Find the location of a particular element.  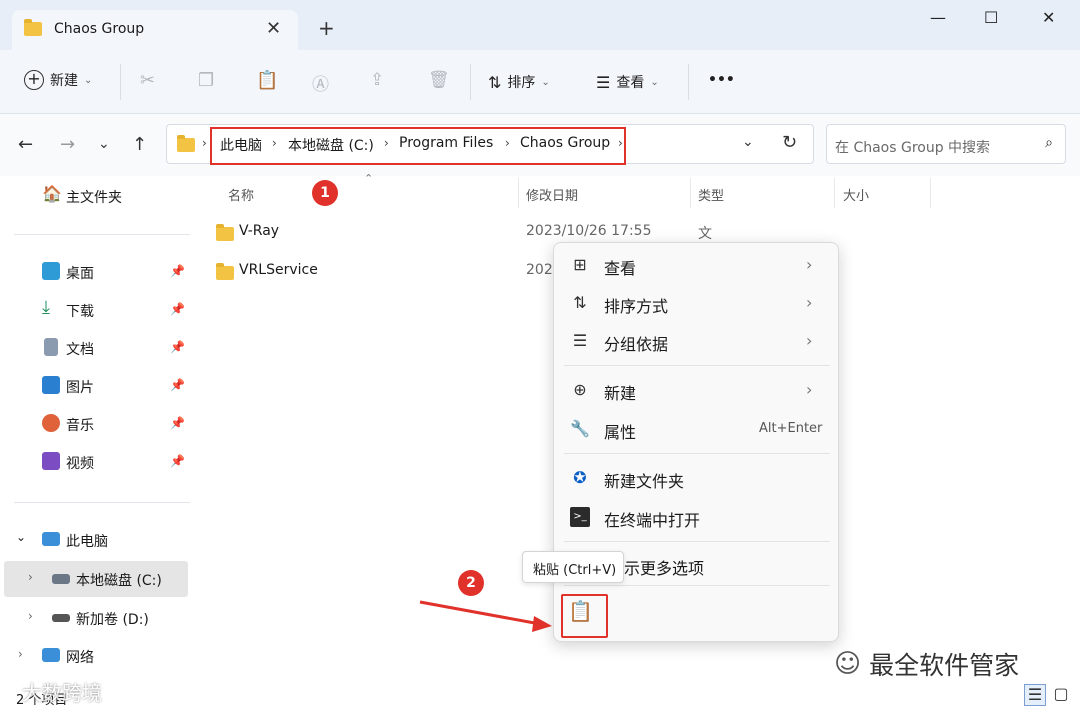

tab-chaos-group: Chaos Group ✕ is located at coordinates (155, 30).